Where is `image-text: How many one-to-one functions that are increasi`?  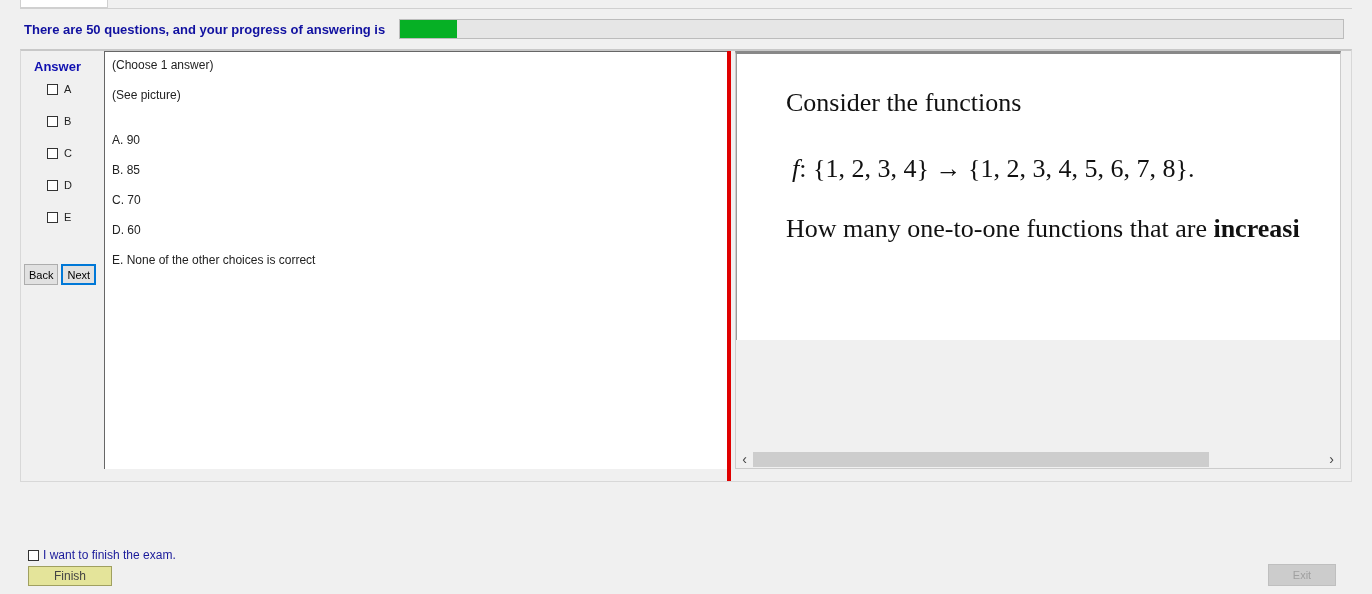 image-text: How many one-to-one functions that are increasi is located at coordinates (1043, 229).